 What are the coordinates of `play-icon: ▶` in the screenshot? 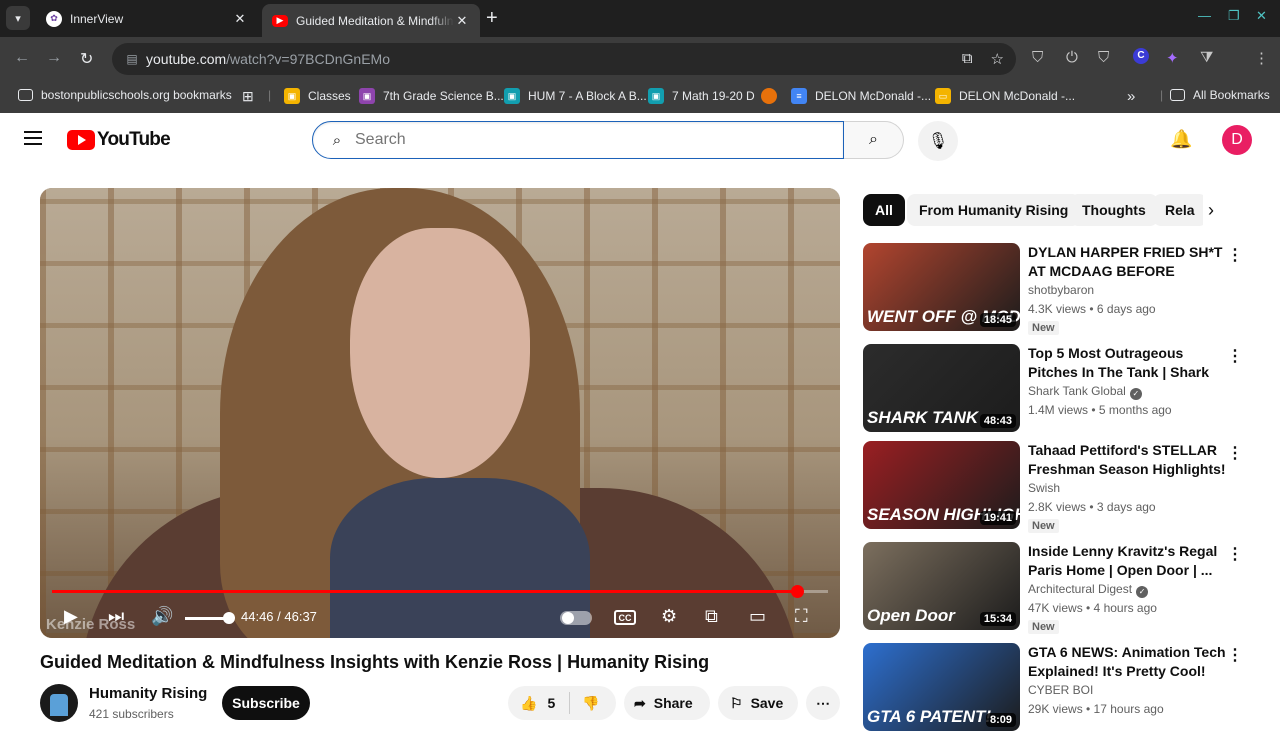 It's located at (71, 616).